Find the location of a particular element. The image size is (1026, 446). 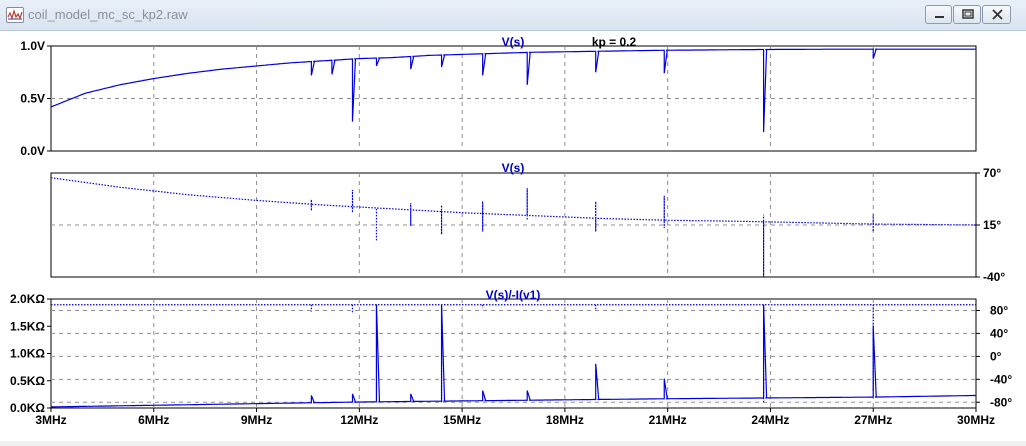

y2-tick-label: 40° is located at coordinates (999, 333).